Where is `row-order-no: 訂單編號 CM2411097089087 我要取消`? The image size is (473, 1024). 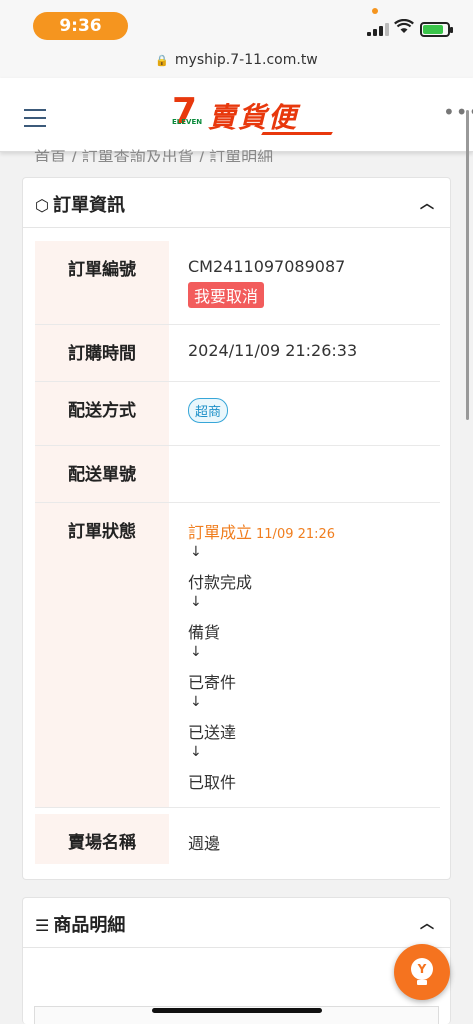 row-order-no: 訂單編號 CM2411097089087 我要取消 is located at coordinates (237, 283).